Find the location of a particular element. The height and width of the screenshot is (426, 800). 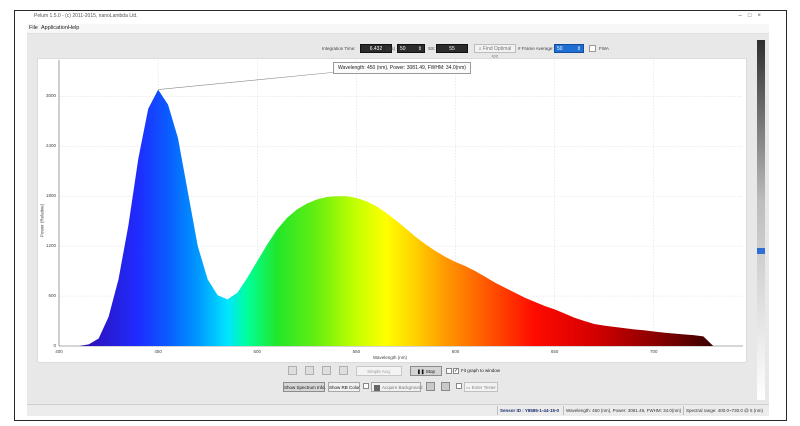

ss-input: 55 is located at coordinates (452, 48).